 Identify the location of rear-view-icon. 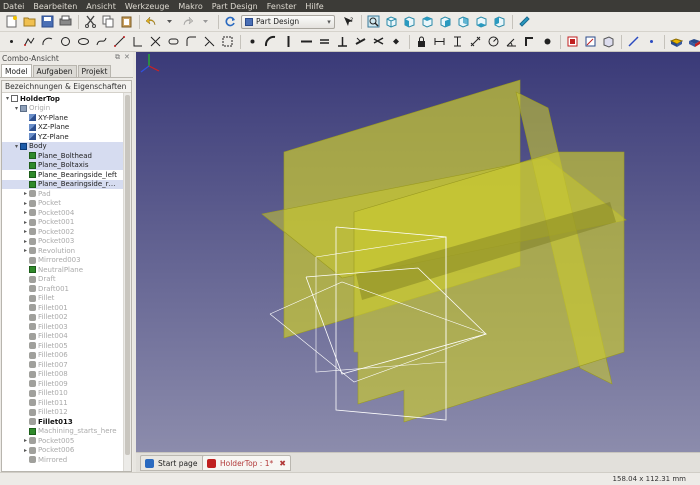
(463, 21).